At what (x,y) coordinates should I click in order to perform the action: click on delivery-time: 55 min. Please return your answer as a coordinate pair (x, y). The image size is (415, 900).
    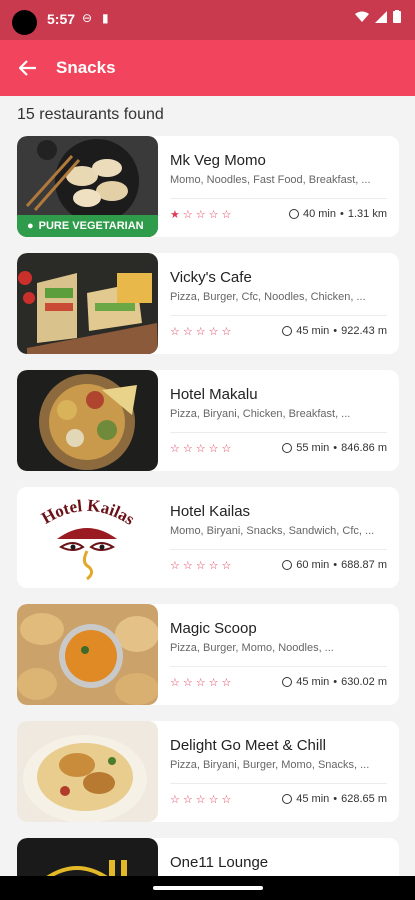
    Looking at the image, I should click on (313, 448).